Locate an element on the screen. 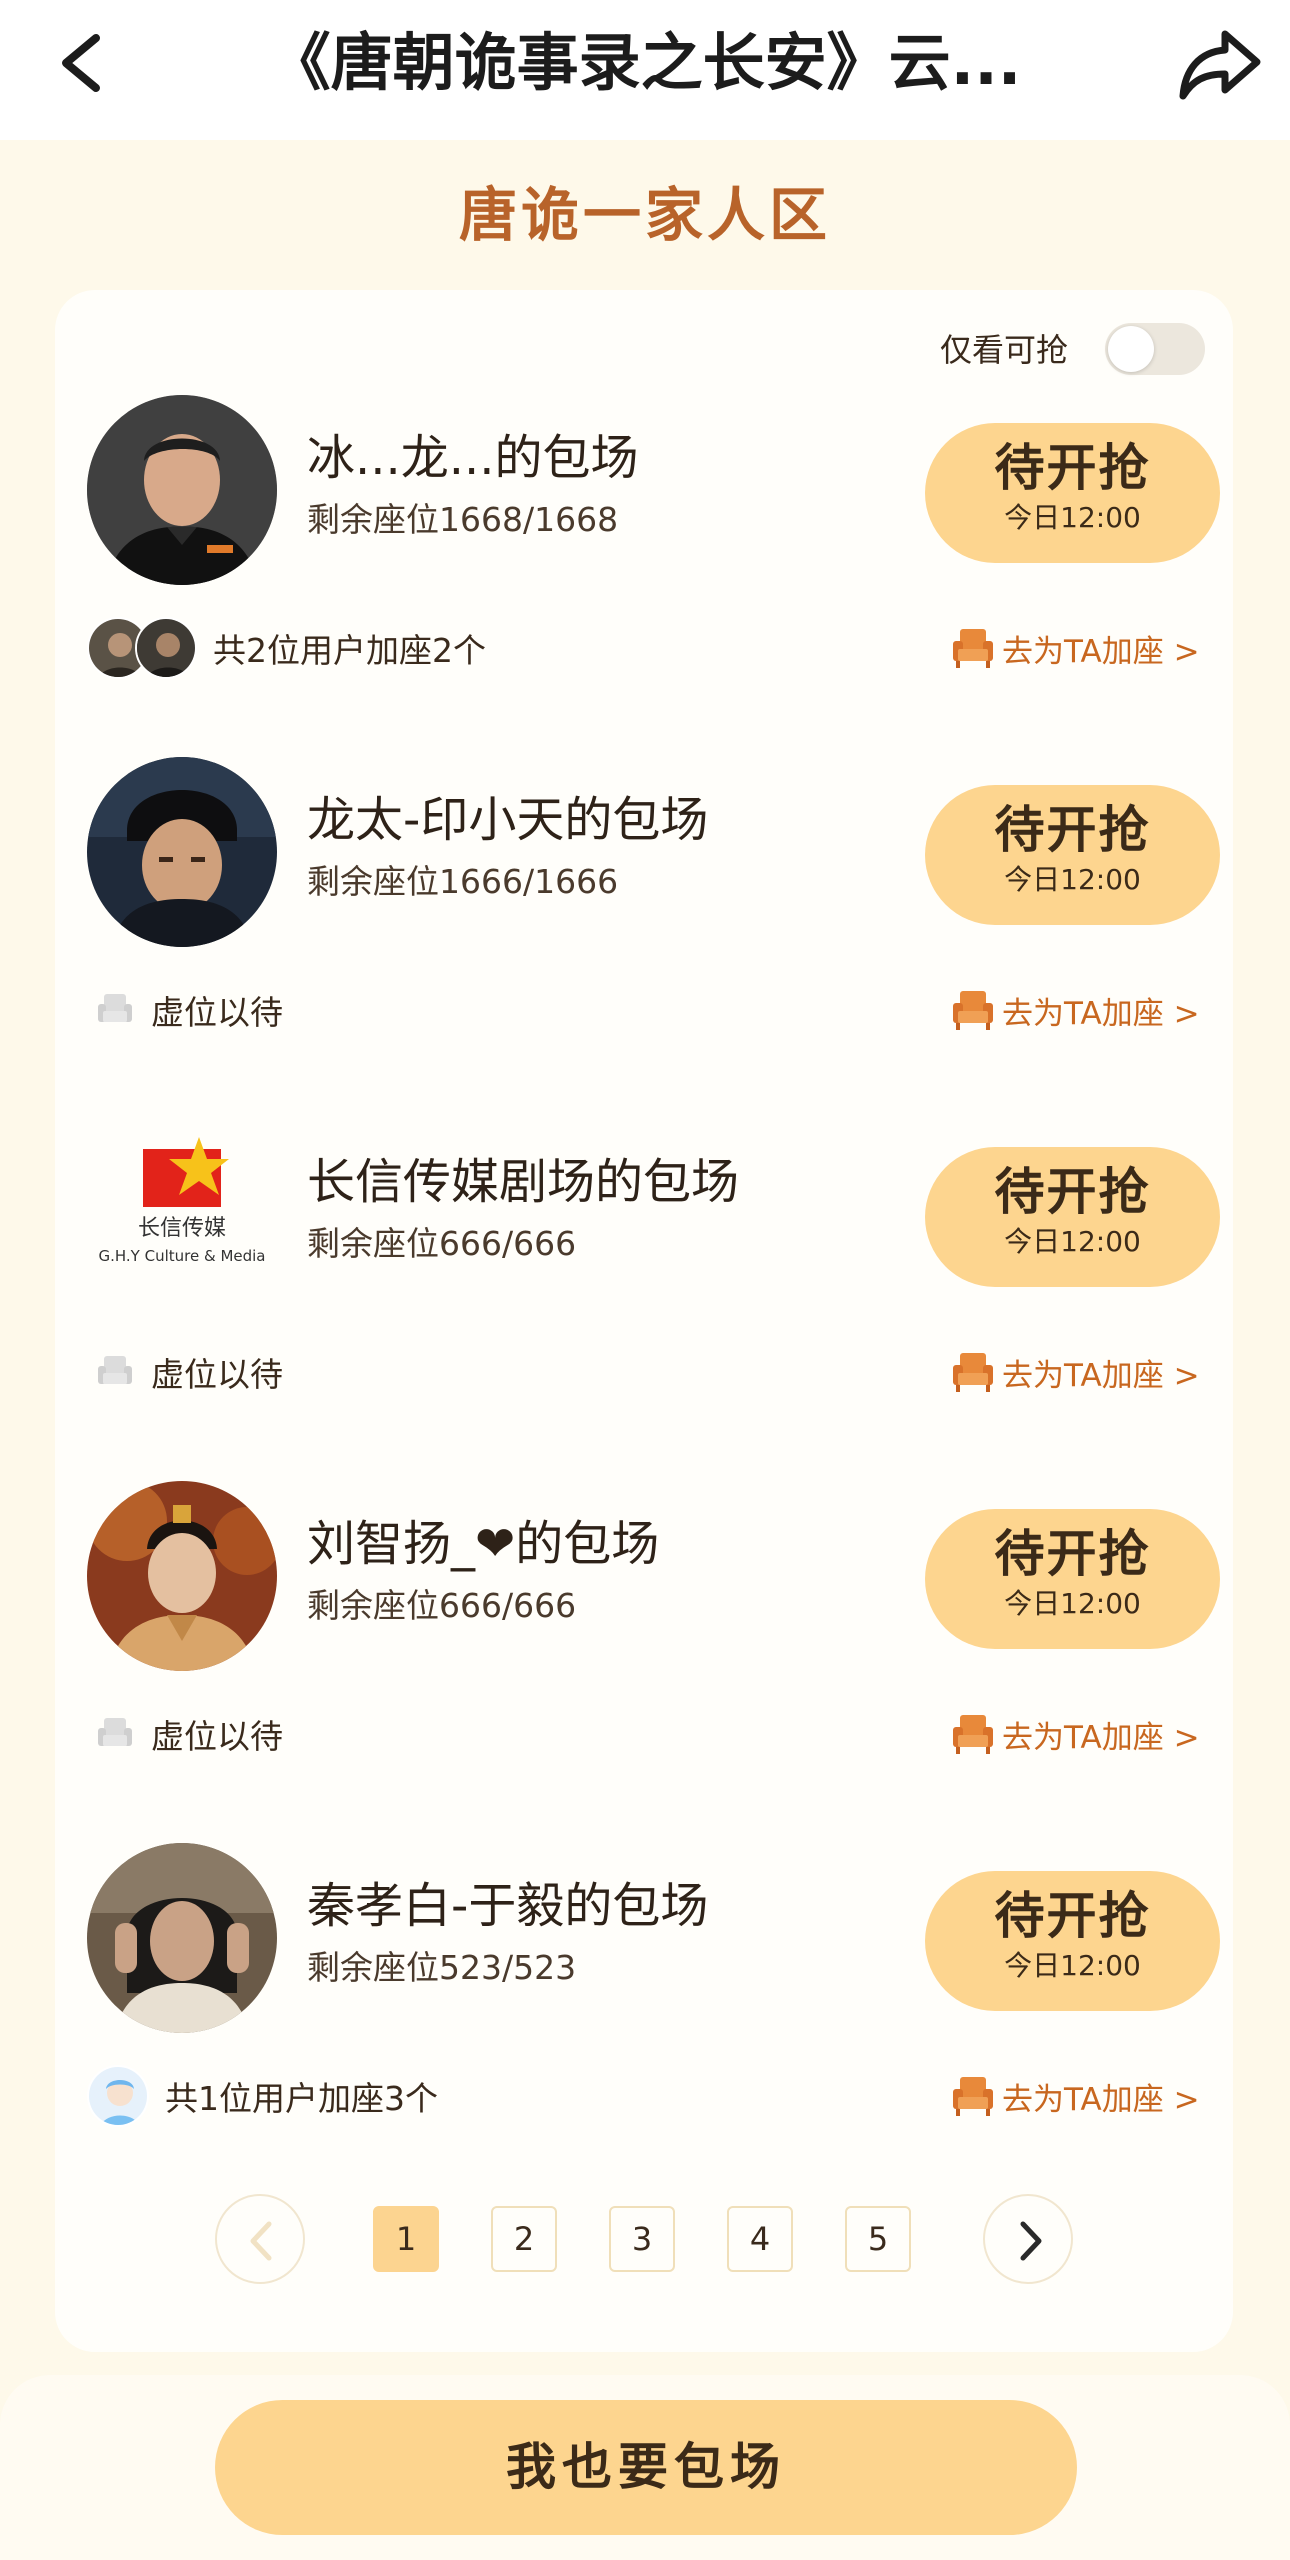 The width and height of the screenshot is (1290, 2560). session-entry: 龙太-印小天的包场 剩余座位1666/1666 待开抢 今日12:00 虚位以待 is located at coordinates (644, 938).